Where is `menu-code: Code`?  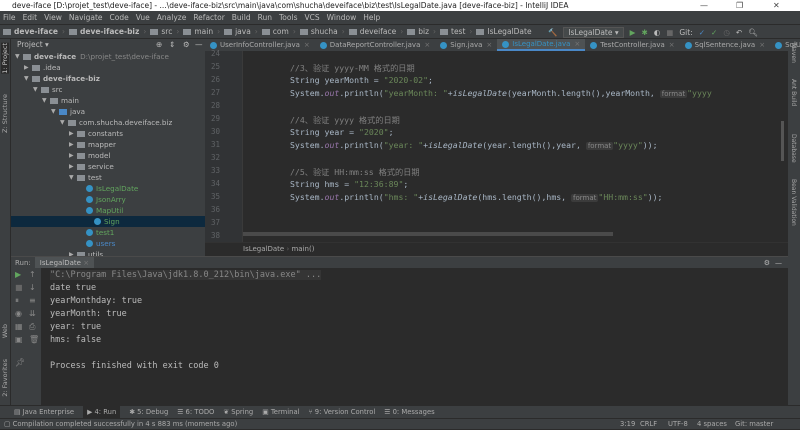 menu-code: Code is located at coordinates (119, 17).